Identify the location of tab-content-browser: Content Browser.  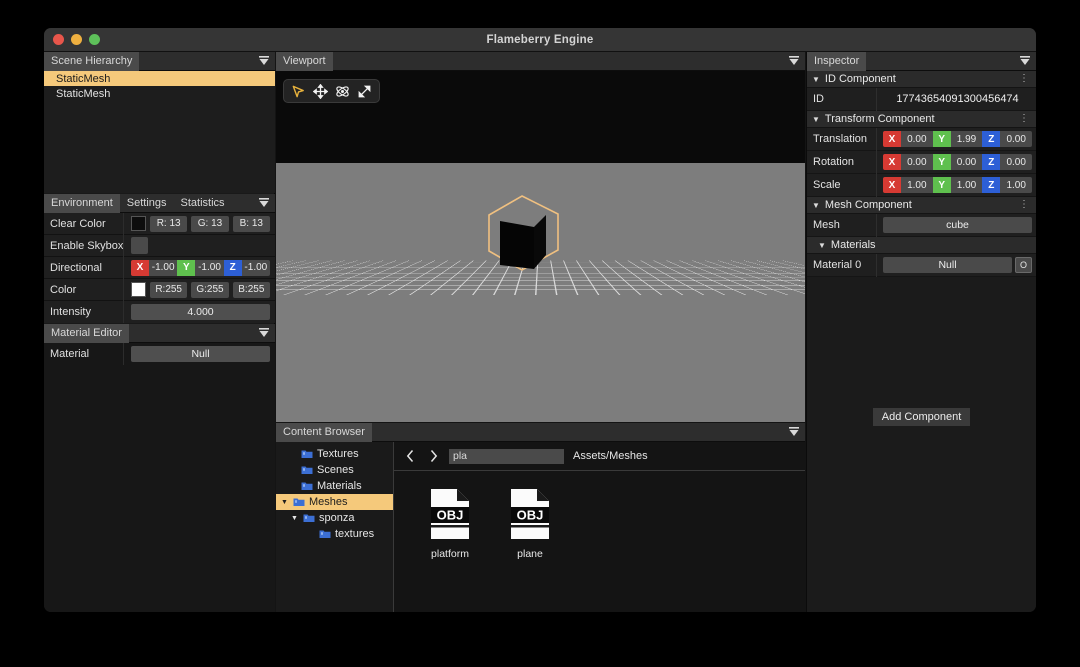
(324, 432).